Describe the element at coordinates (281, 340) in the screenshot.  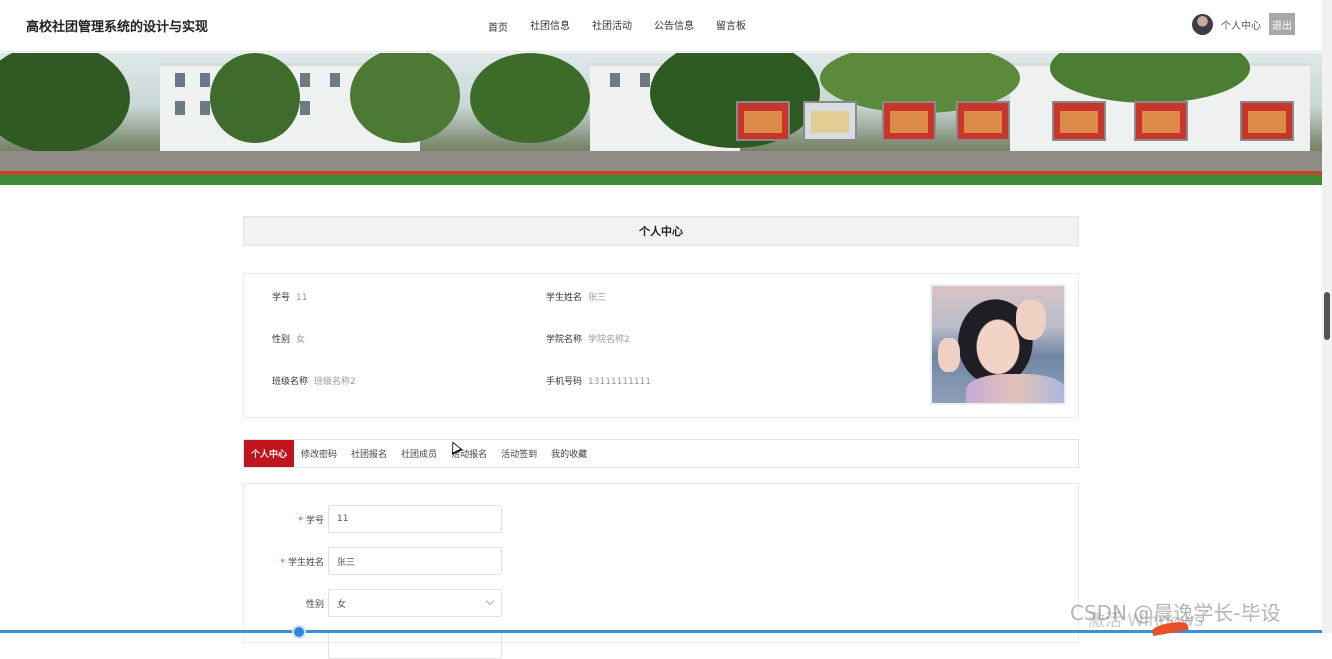
I see `info-label: 性别` at that location.